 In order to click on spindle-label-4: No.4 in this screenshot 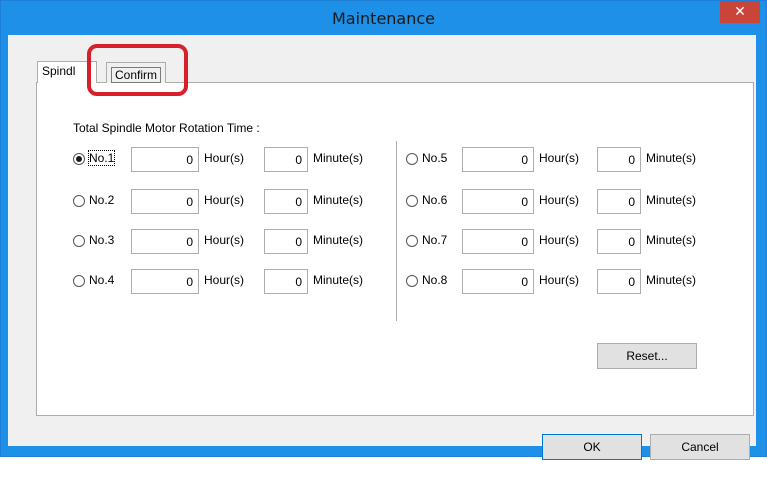, I will do `click(102, 280)`.